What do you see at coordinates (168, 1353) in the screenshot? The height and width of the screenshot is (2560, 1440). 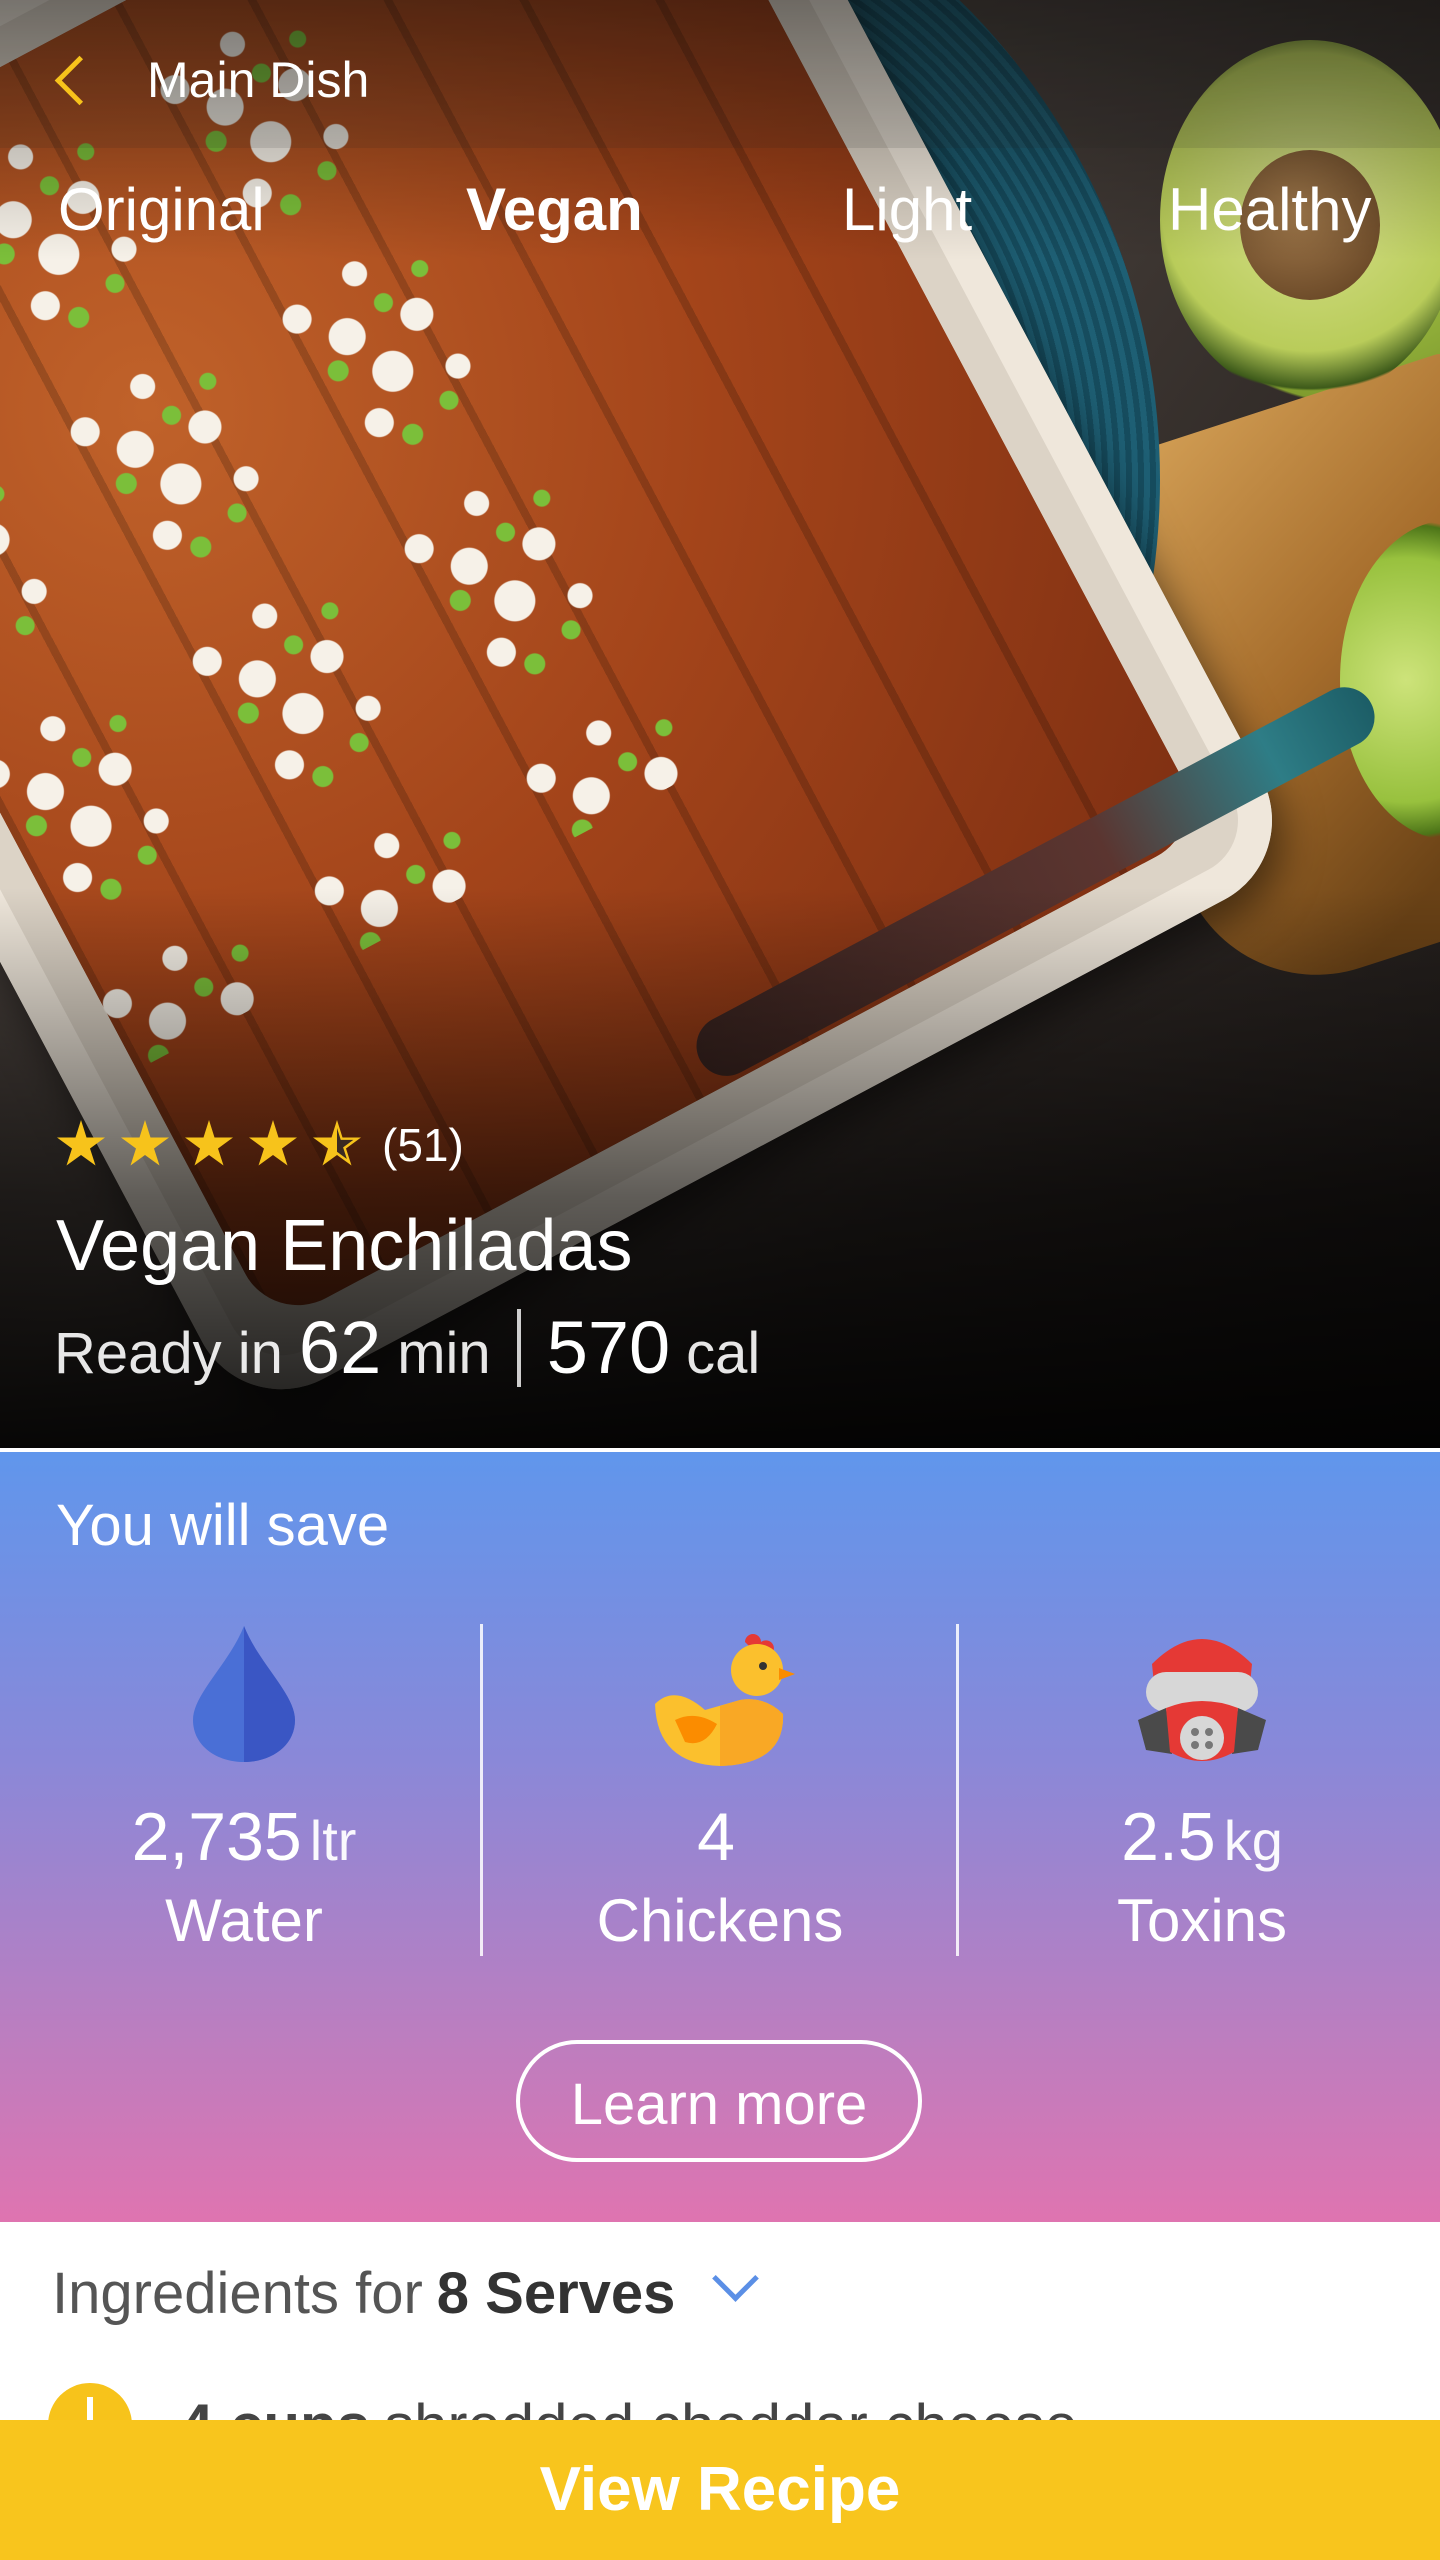 I see `ready-in-label: Ready in` at bounding box center [168, 1353].